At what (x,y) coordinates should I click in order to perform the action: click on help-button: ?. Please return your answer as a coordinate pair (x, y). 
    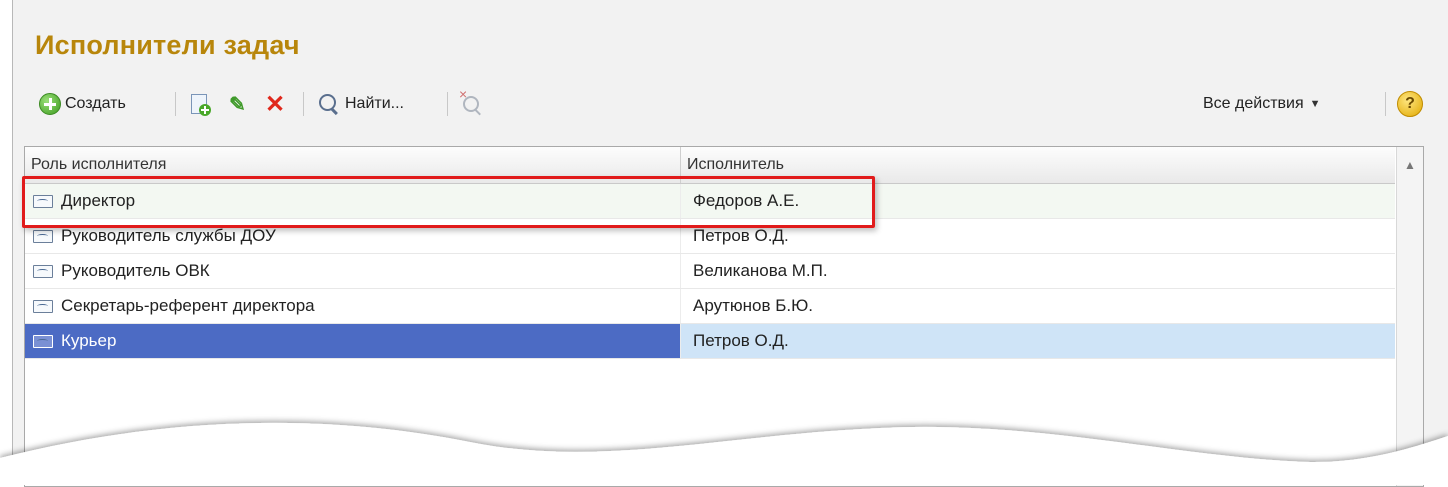
    Looking at the image, I should click on (1410, 104).